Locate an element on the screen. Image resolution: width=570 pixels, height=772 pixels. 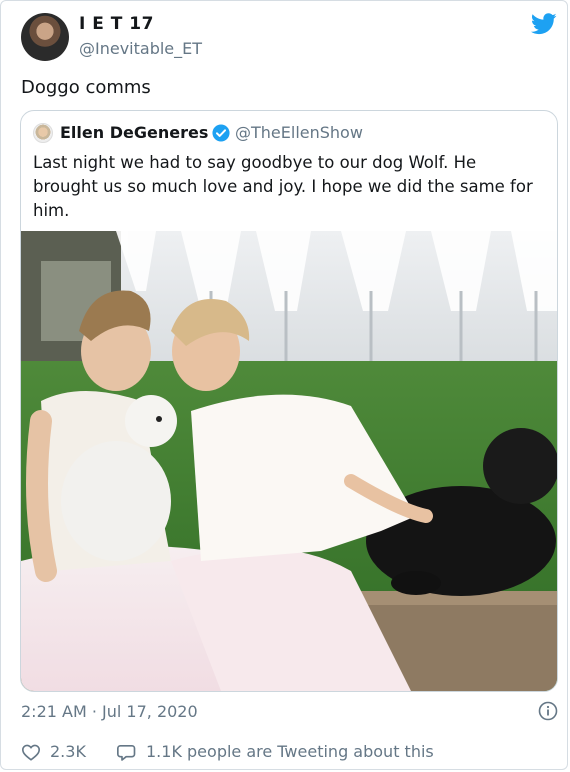
author-handle: @Inevitable_ET is located at coordinates (140, 48).